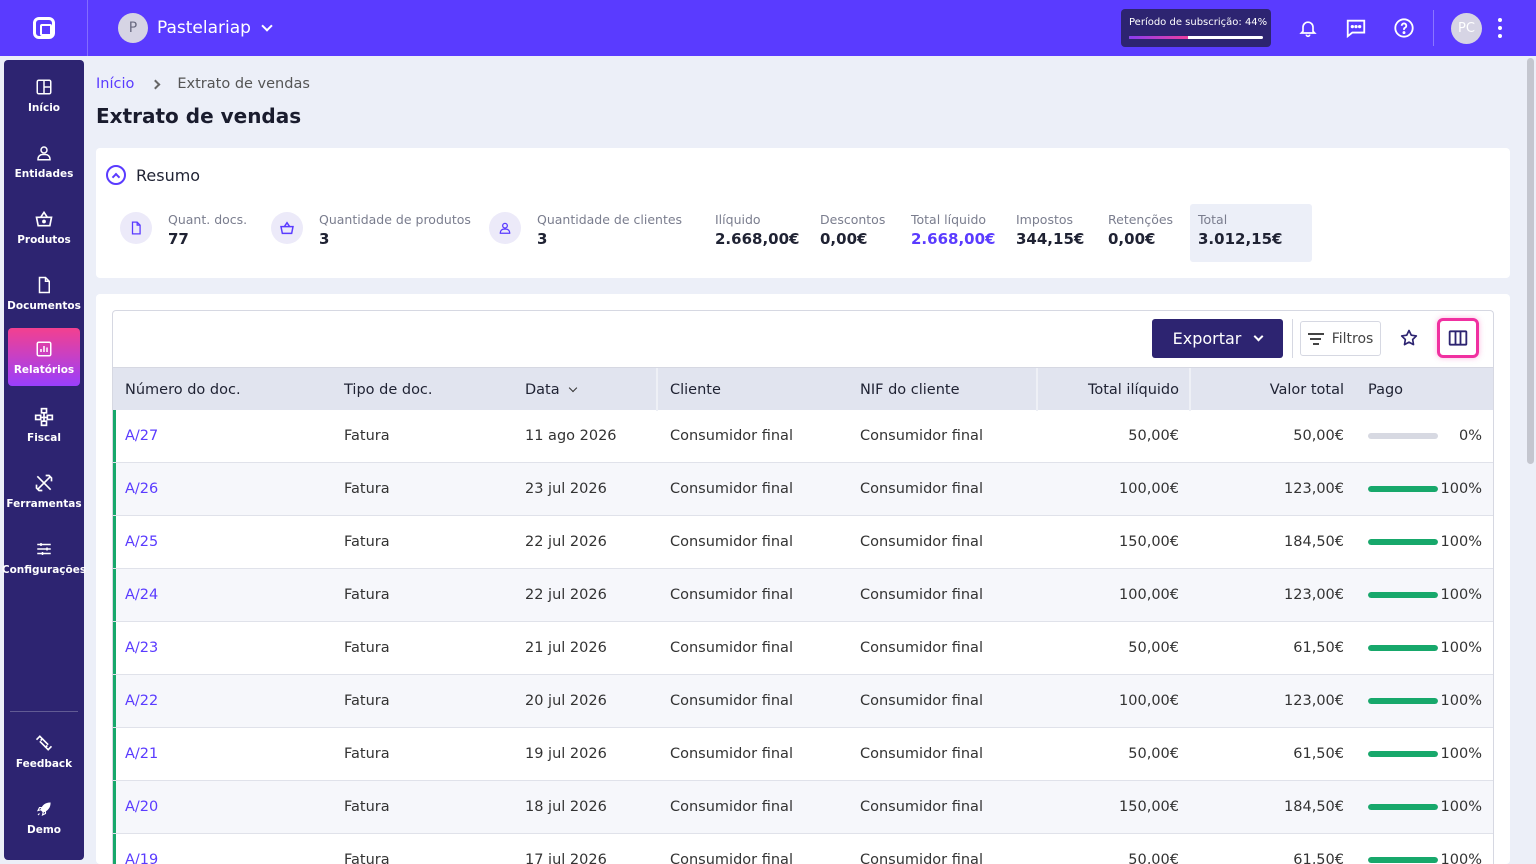 Image resolution: width=1536 pixels, height=864 pixels. I want to click on subscription-progress-fill, so click(1158, 37).